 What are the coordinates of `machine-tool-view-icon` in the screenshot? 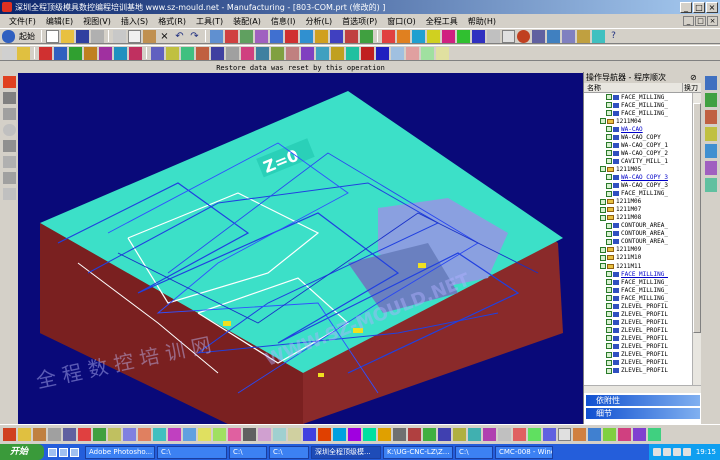 It's located at (60, 53).